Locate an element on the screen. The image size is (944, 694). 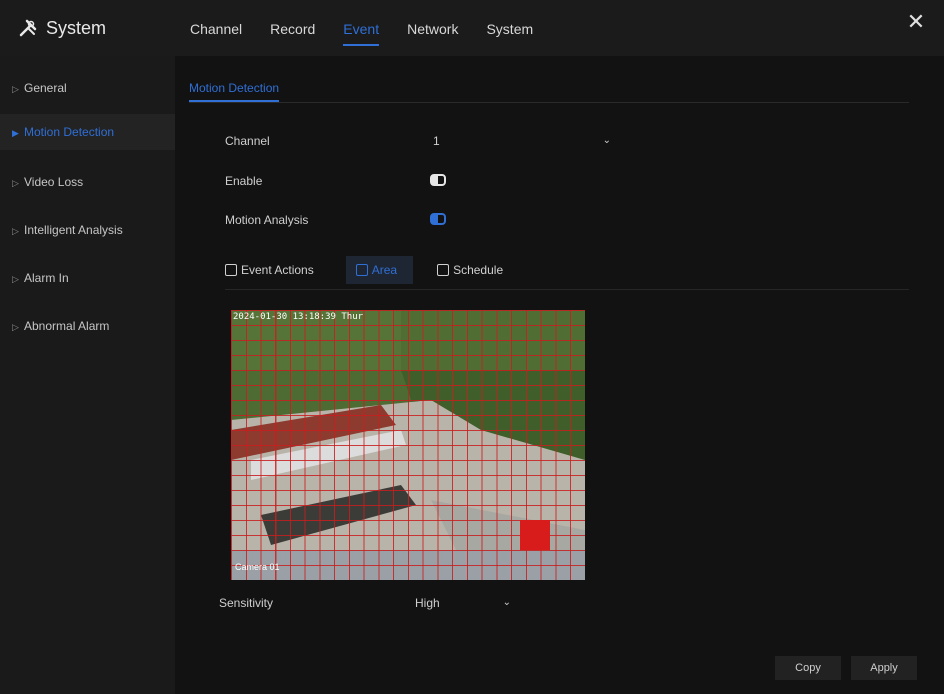
sidebar-item-alarm-in: ▷ Alarm In is located at coordinates (87, 278).